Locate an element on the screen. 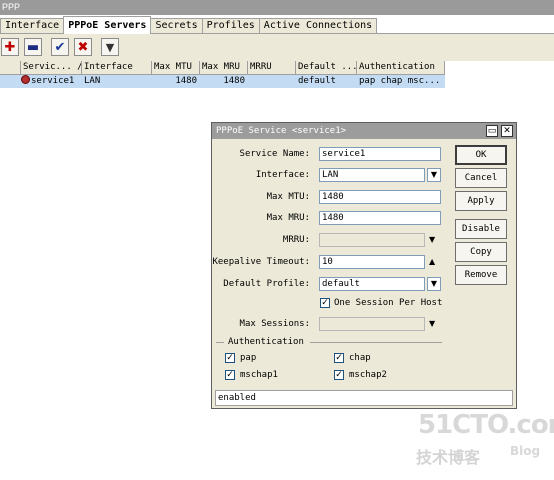  add-button: ✚ is located at coordinates (10, 47).